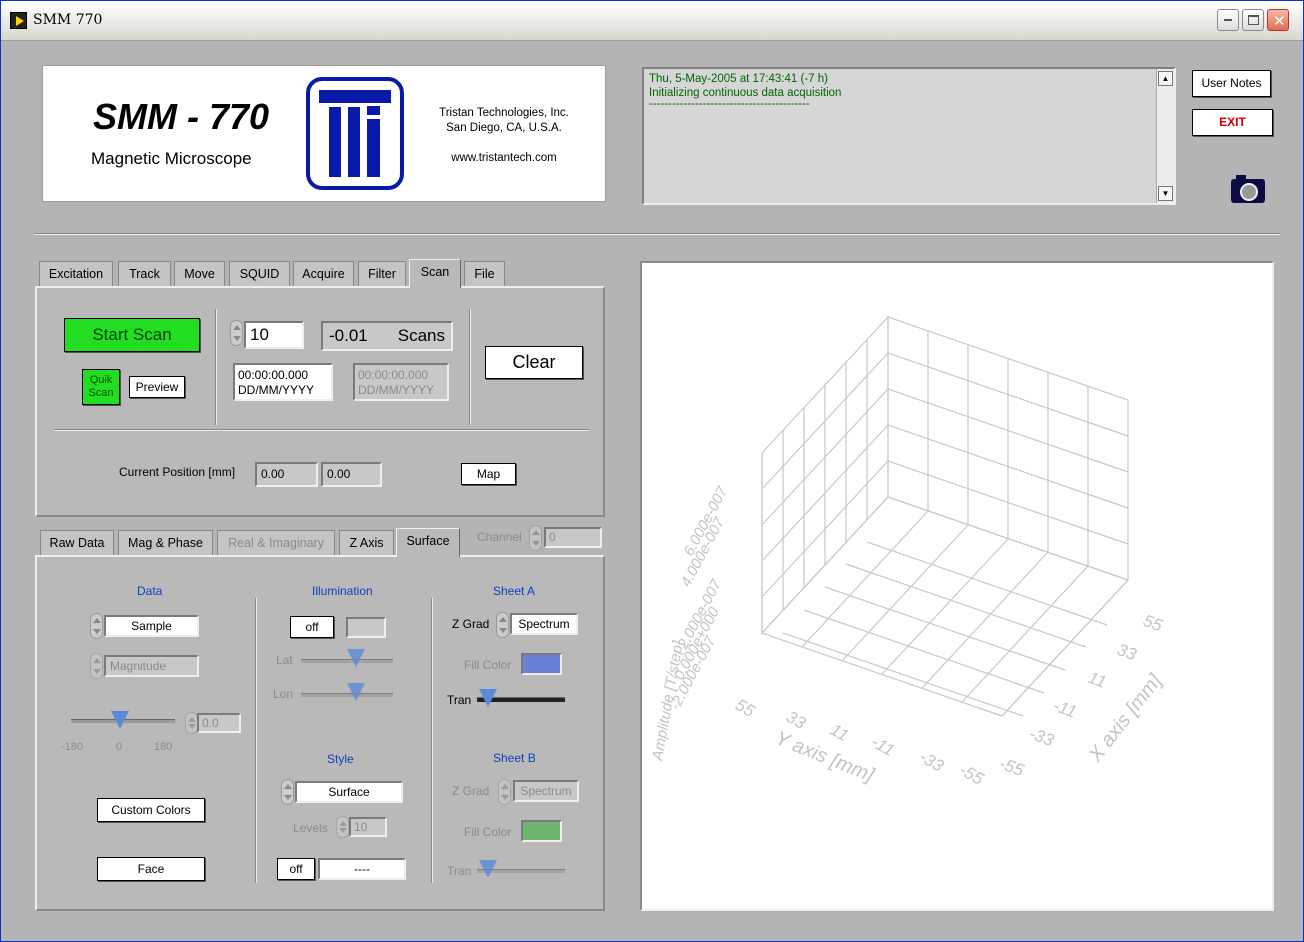 Image resolution: width=1304 pixels, height=942 pixels. Describe the element at coordinates (171, 158) in the screenshot. I see `product-subtitle: Magnetic Microscope` at that location.